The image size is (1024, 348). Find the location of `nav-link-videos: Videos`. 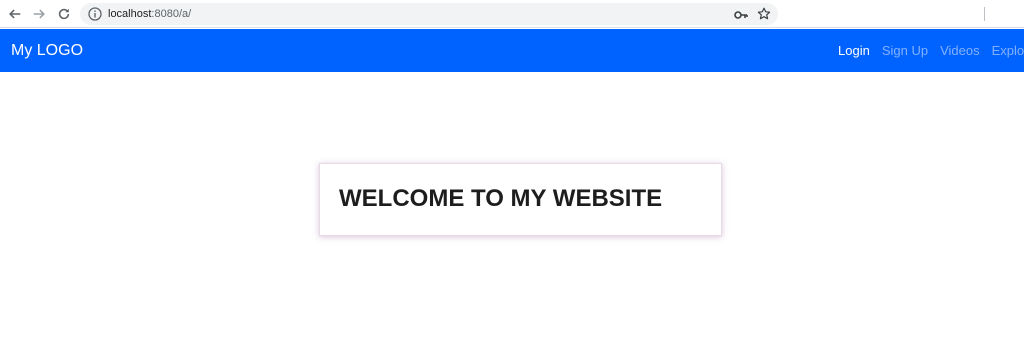

nav-link-videos: Videos is located at coordinates (960, 51).